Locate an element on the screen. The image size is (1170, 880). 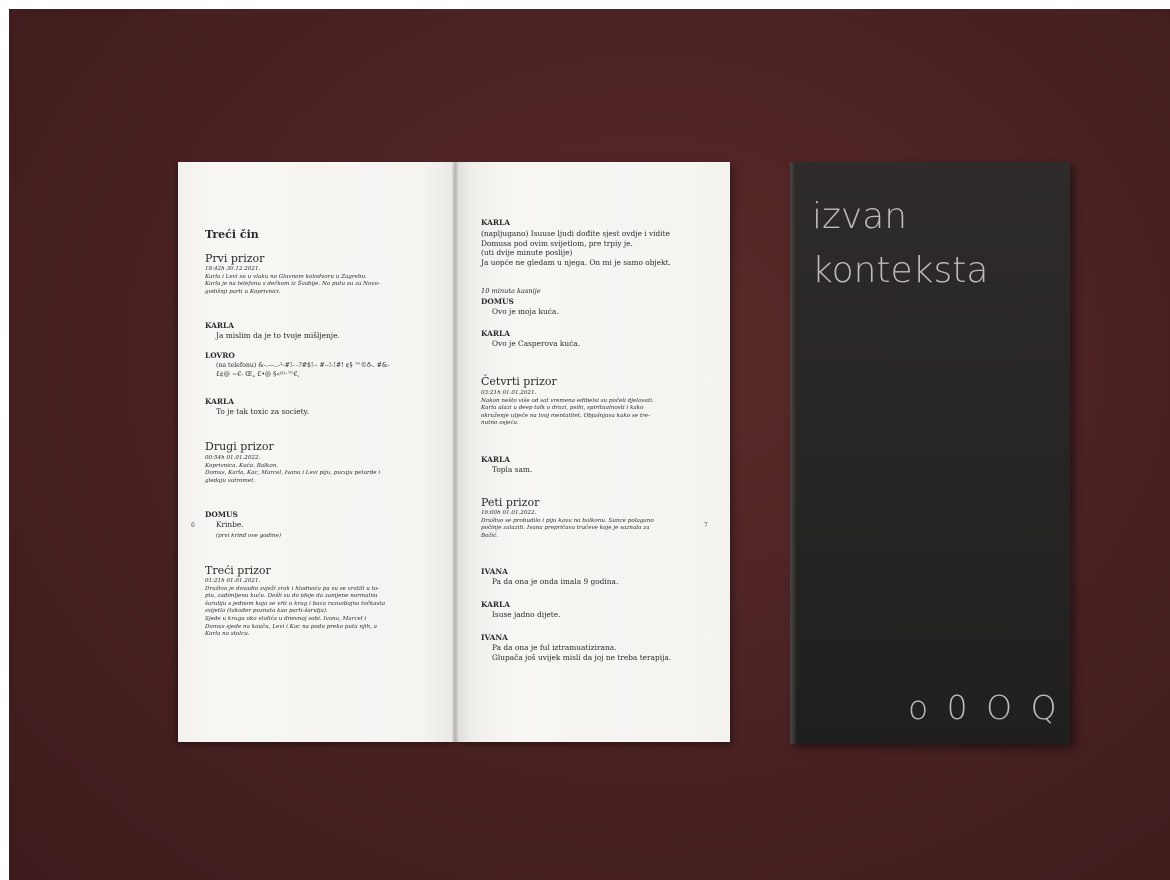
book-spine-edge is located at coordinates (793, 453).